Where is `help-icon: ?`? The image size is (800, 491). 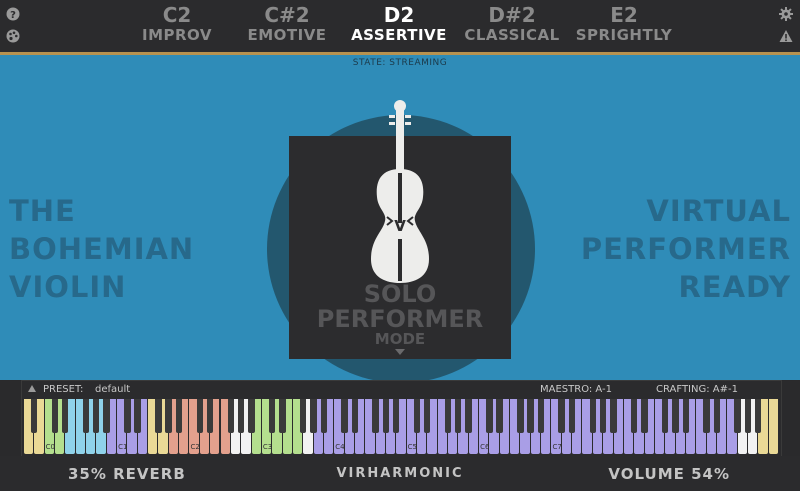
help-icon: ? is located at coordinates (13, 14).